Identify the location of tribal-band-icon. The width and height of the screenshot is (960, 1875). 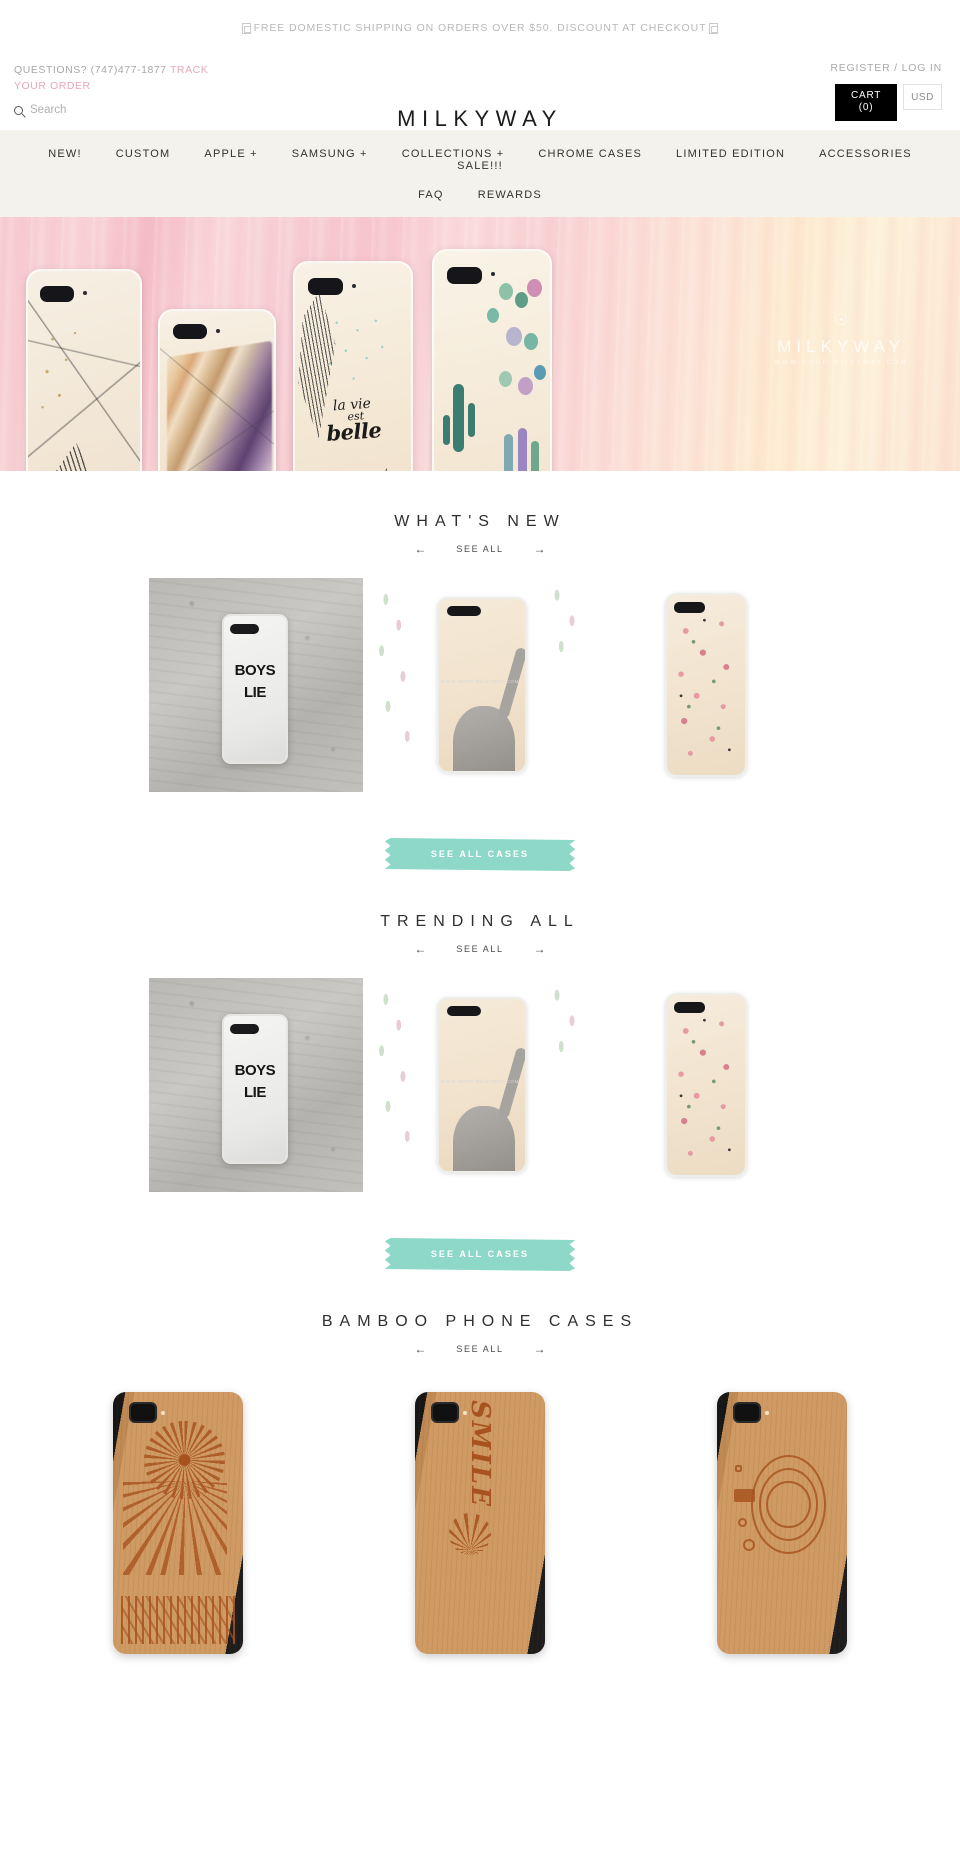
(178, 1620).